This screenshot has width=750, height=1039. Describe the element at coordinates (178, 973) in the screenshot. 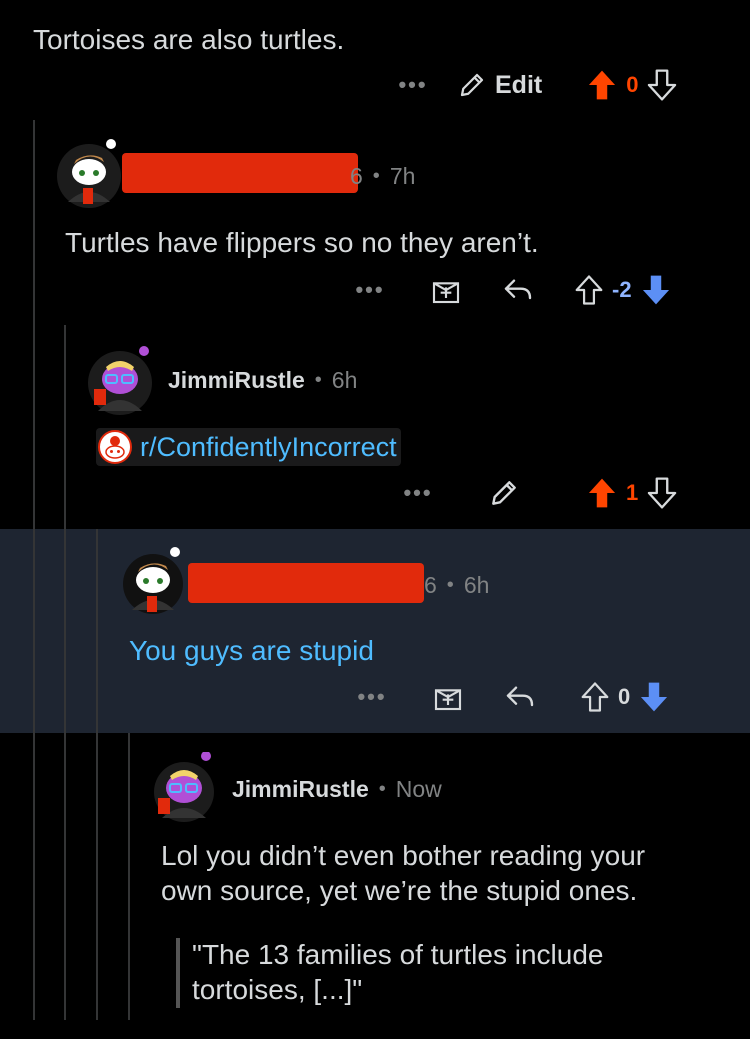

I see `quote-bar` at that location.